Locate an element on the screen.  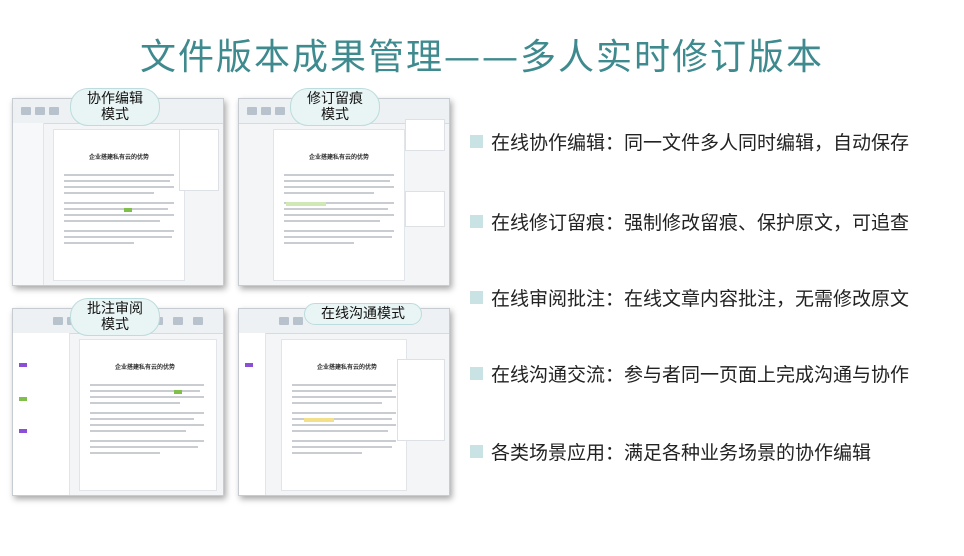
revision-panel is located at coordinates (425, 135).